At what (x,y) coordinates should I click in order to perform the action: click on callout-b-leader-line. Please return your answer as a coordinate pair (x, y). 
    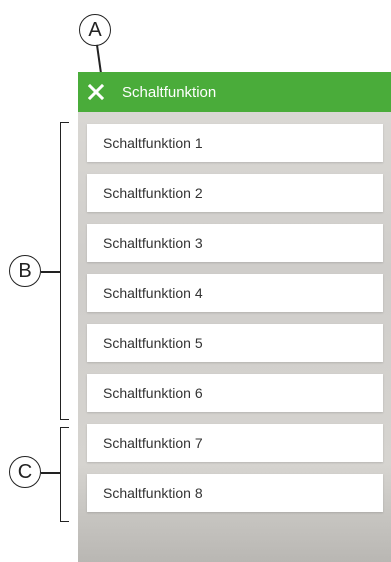
    Looking at the image, I should click on (51, 272).